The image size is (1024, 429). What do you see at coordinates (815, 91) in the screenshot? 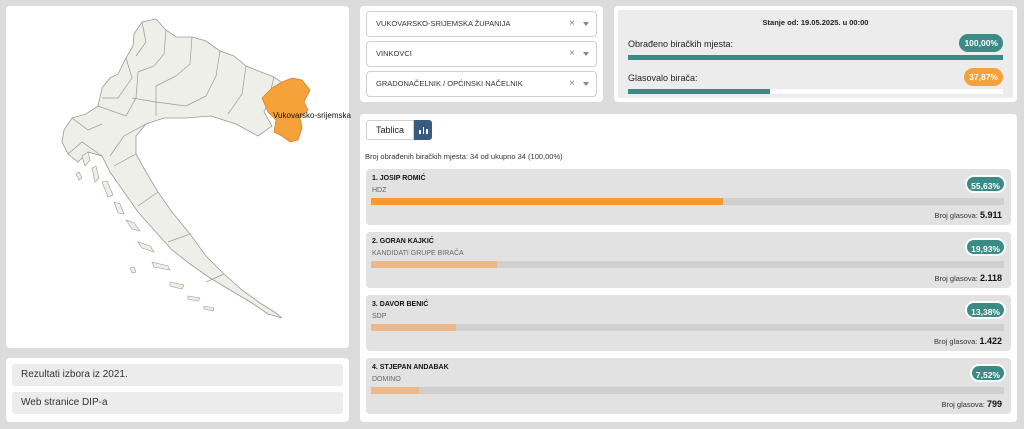
I see `turnout-progress-track` at bounding box center [815, 91].